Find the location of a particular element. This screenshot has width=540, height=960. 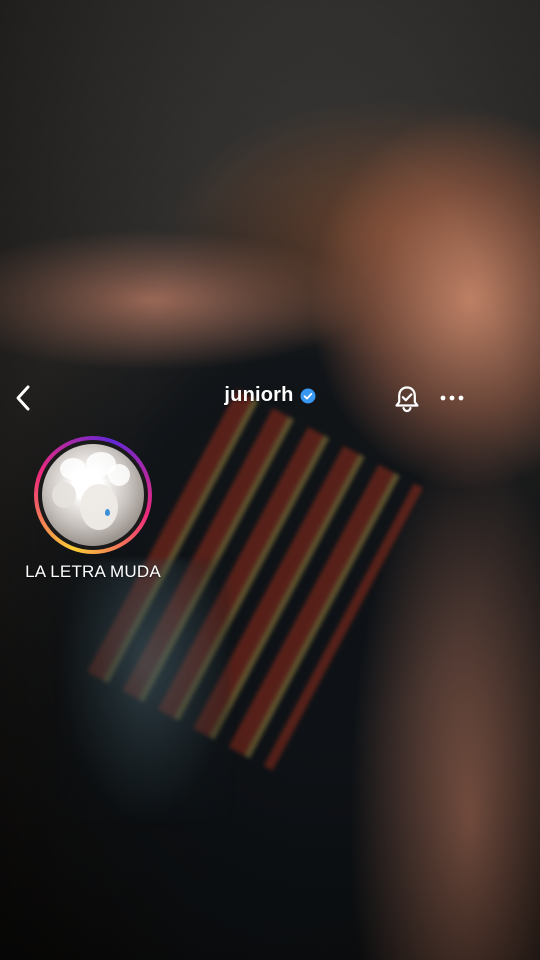

more-horizontal-icon is located at coordinates (452, 398).